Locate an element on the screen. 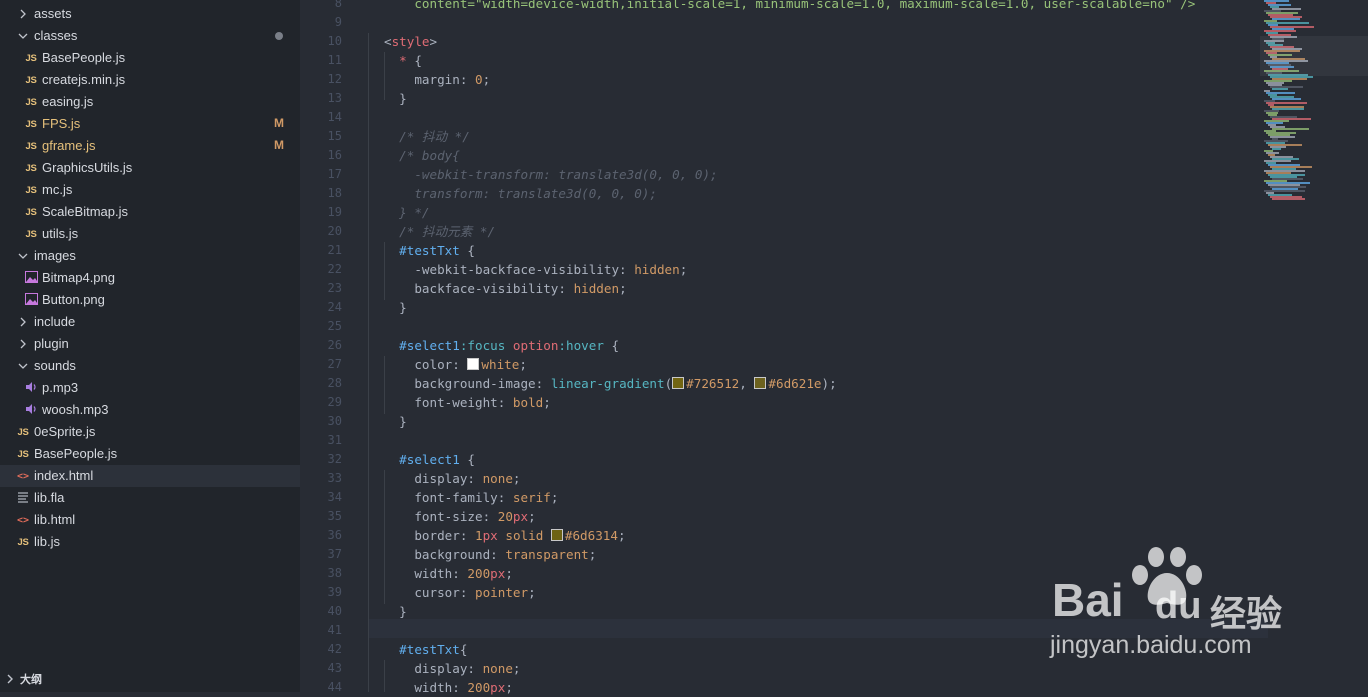 The height and width of the screenshot is (697, 1368). file-lib-fla: lib.fla is located at coordinates (150, 498).